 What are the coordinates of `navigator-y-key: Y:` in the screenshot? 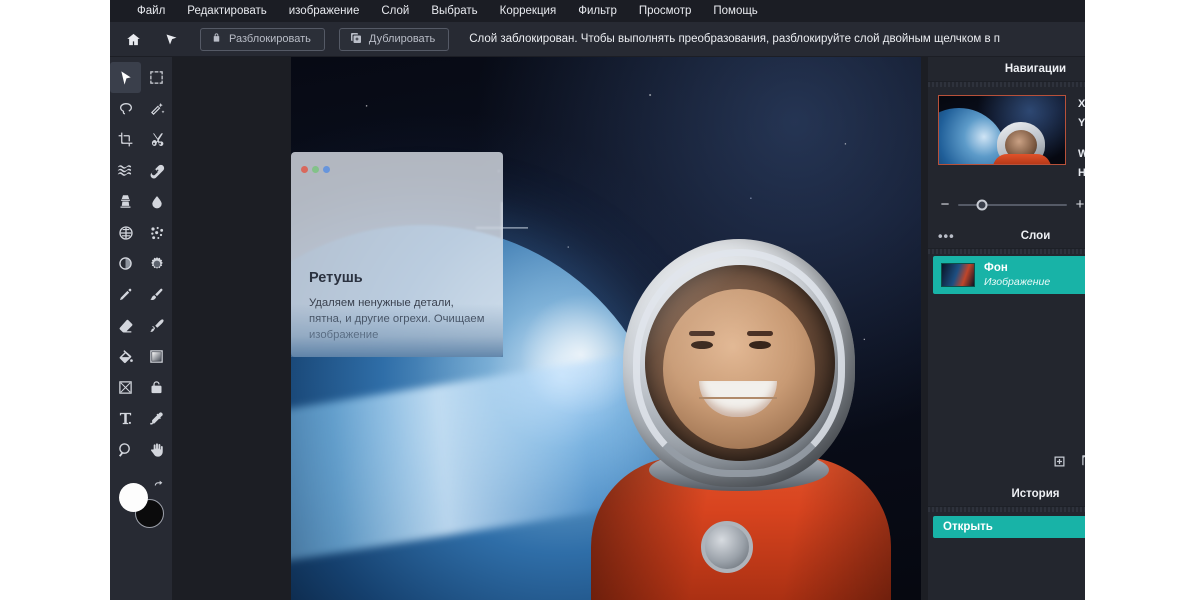 It's located at (1081, 123).